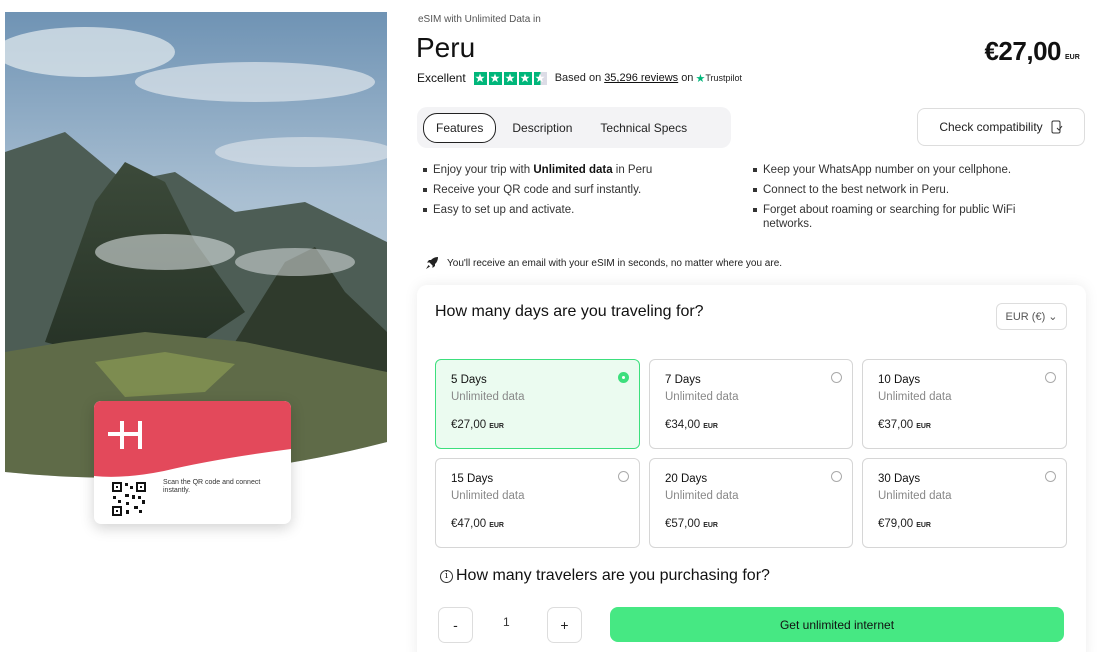 This screenshot has width=1099, height=652. What do you see at coordinates (125, 435) in the screenshot?
I see `holafly-logo-icon` at bounding box center [125, 435].